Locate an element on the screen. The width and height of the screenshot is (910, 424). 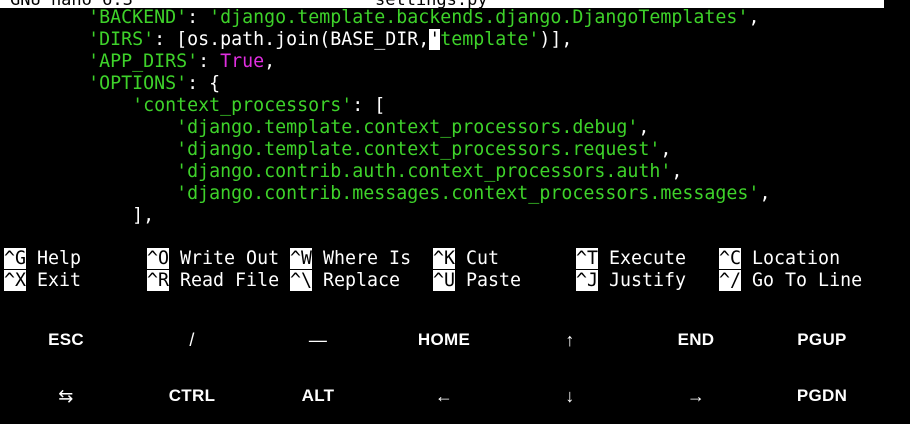
code-token: 'BACKEND' is located at coordinates (138, 17).